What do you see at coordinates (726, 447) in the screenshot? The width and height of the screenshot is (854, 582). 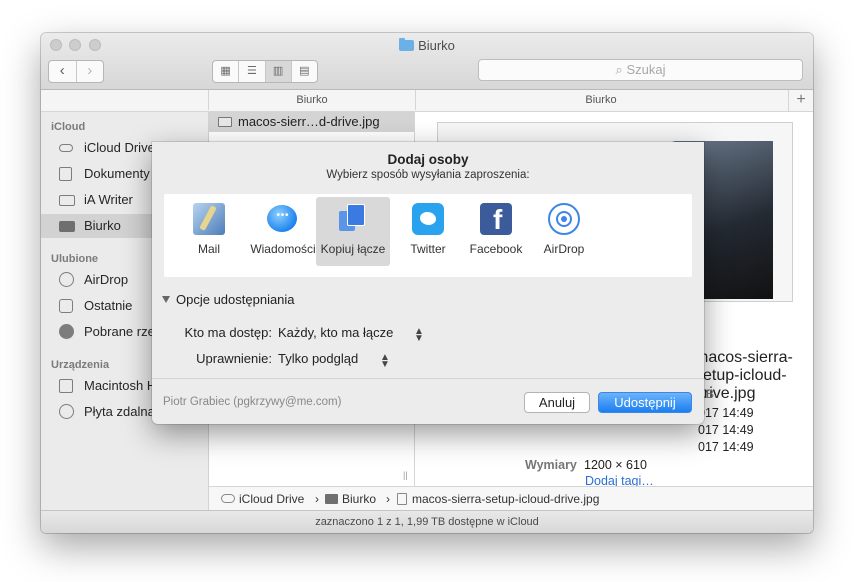 I see `preview-opened: 017 14:49` at bounding box center [726, 447].